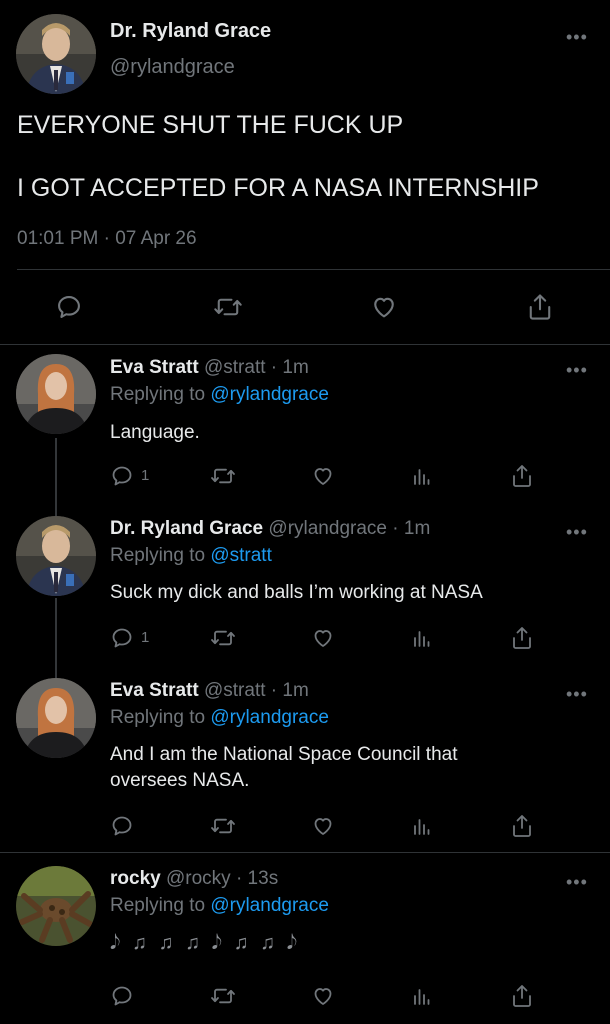 The image size is (610, 1024). Describe the element at coordinates (278, 188) in the screenshot. I see `tweet-text-line-2: I GOT ACCEPTED FOR A NASA INTERNSHIP` at that location.